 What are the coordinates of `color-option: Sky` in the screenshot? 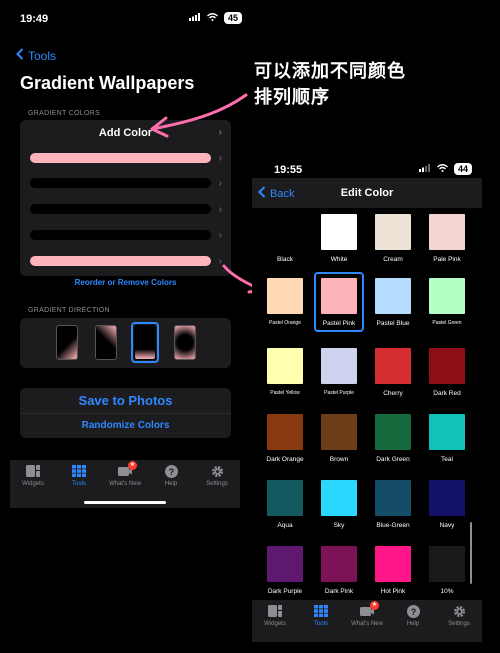 It's located at (339, 504).